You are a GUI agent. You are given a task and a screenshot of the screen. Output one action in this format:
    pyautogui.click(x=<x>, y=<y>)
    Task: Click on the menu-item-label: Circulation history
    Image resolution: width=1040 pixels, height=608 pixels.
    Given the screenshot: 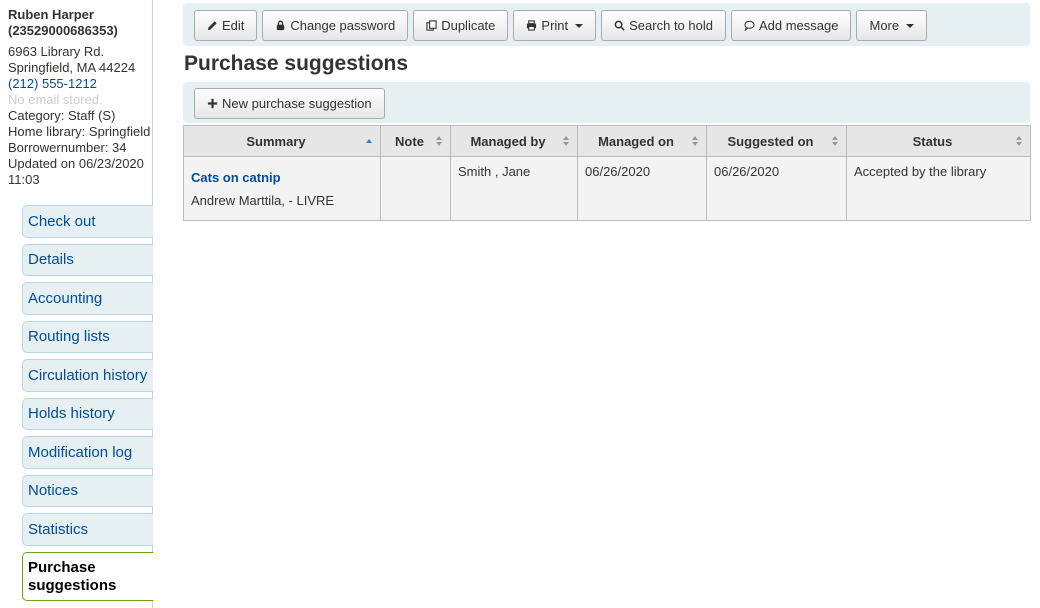 What is the action you would take?
    pyautogui.click(x=88, y=375)
    